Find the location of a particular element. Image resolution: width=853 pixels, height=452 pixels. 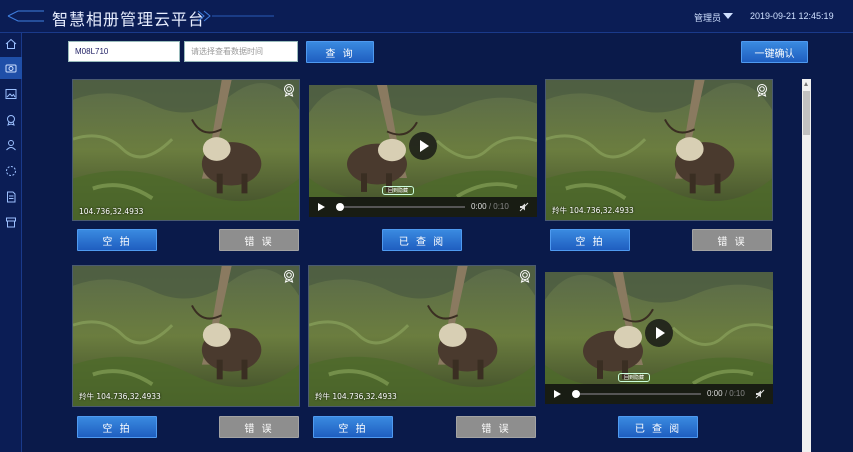

sidebar-item-camera is located at coordinates (11, 68).